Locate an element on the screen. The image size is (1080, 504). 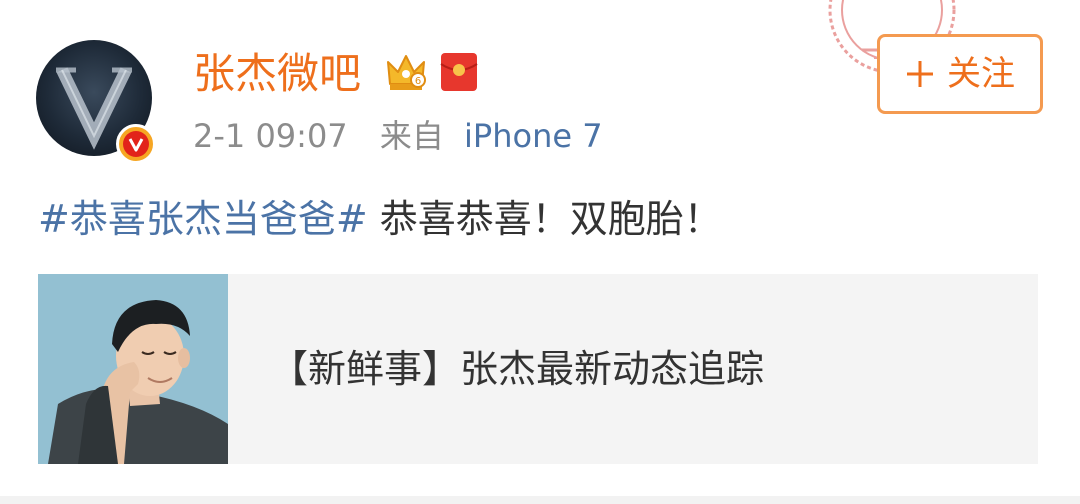
source-device-link: iPhone 7 is located at coordinates (533, 136).